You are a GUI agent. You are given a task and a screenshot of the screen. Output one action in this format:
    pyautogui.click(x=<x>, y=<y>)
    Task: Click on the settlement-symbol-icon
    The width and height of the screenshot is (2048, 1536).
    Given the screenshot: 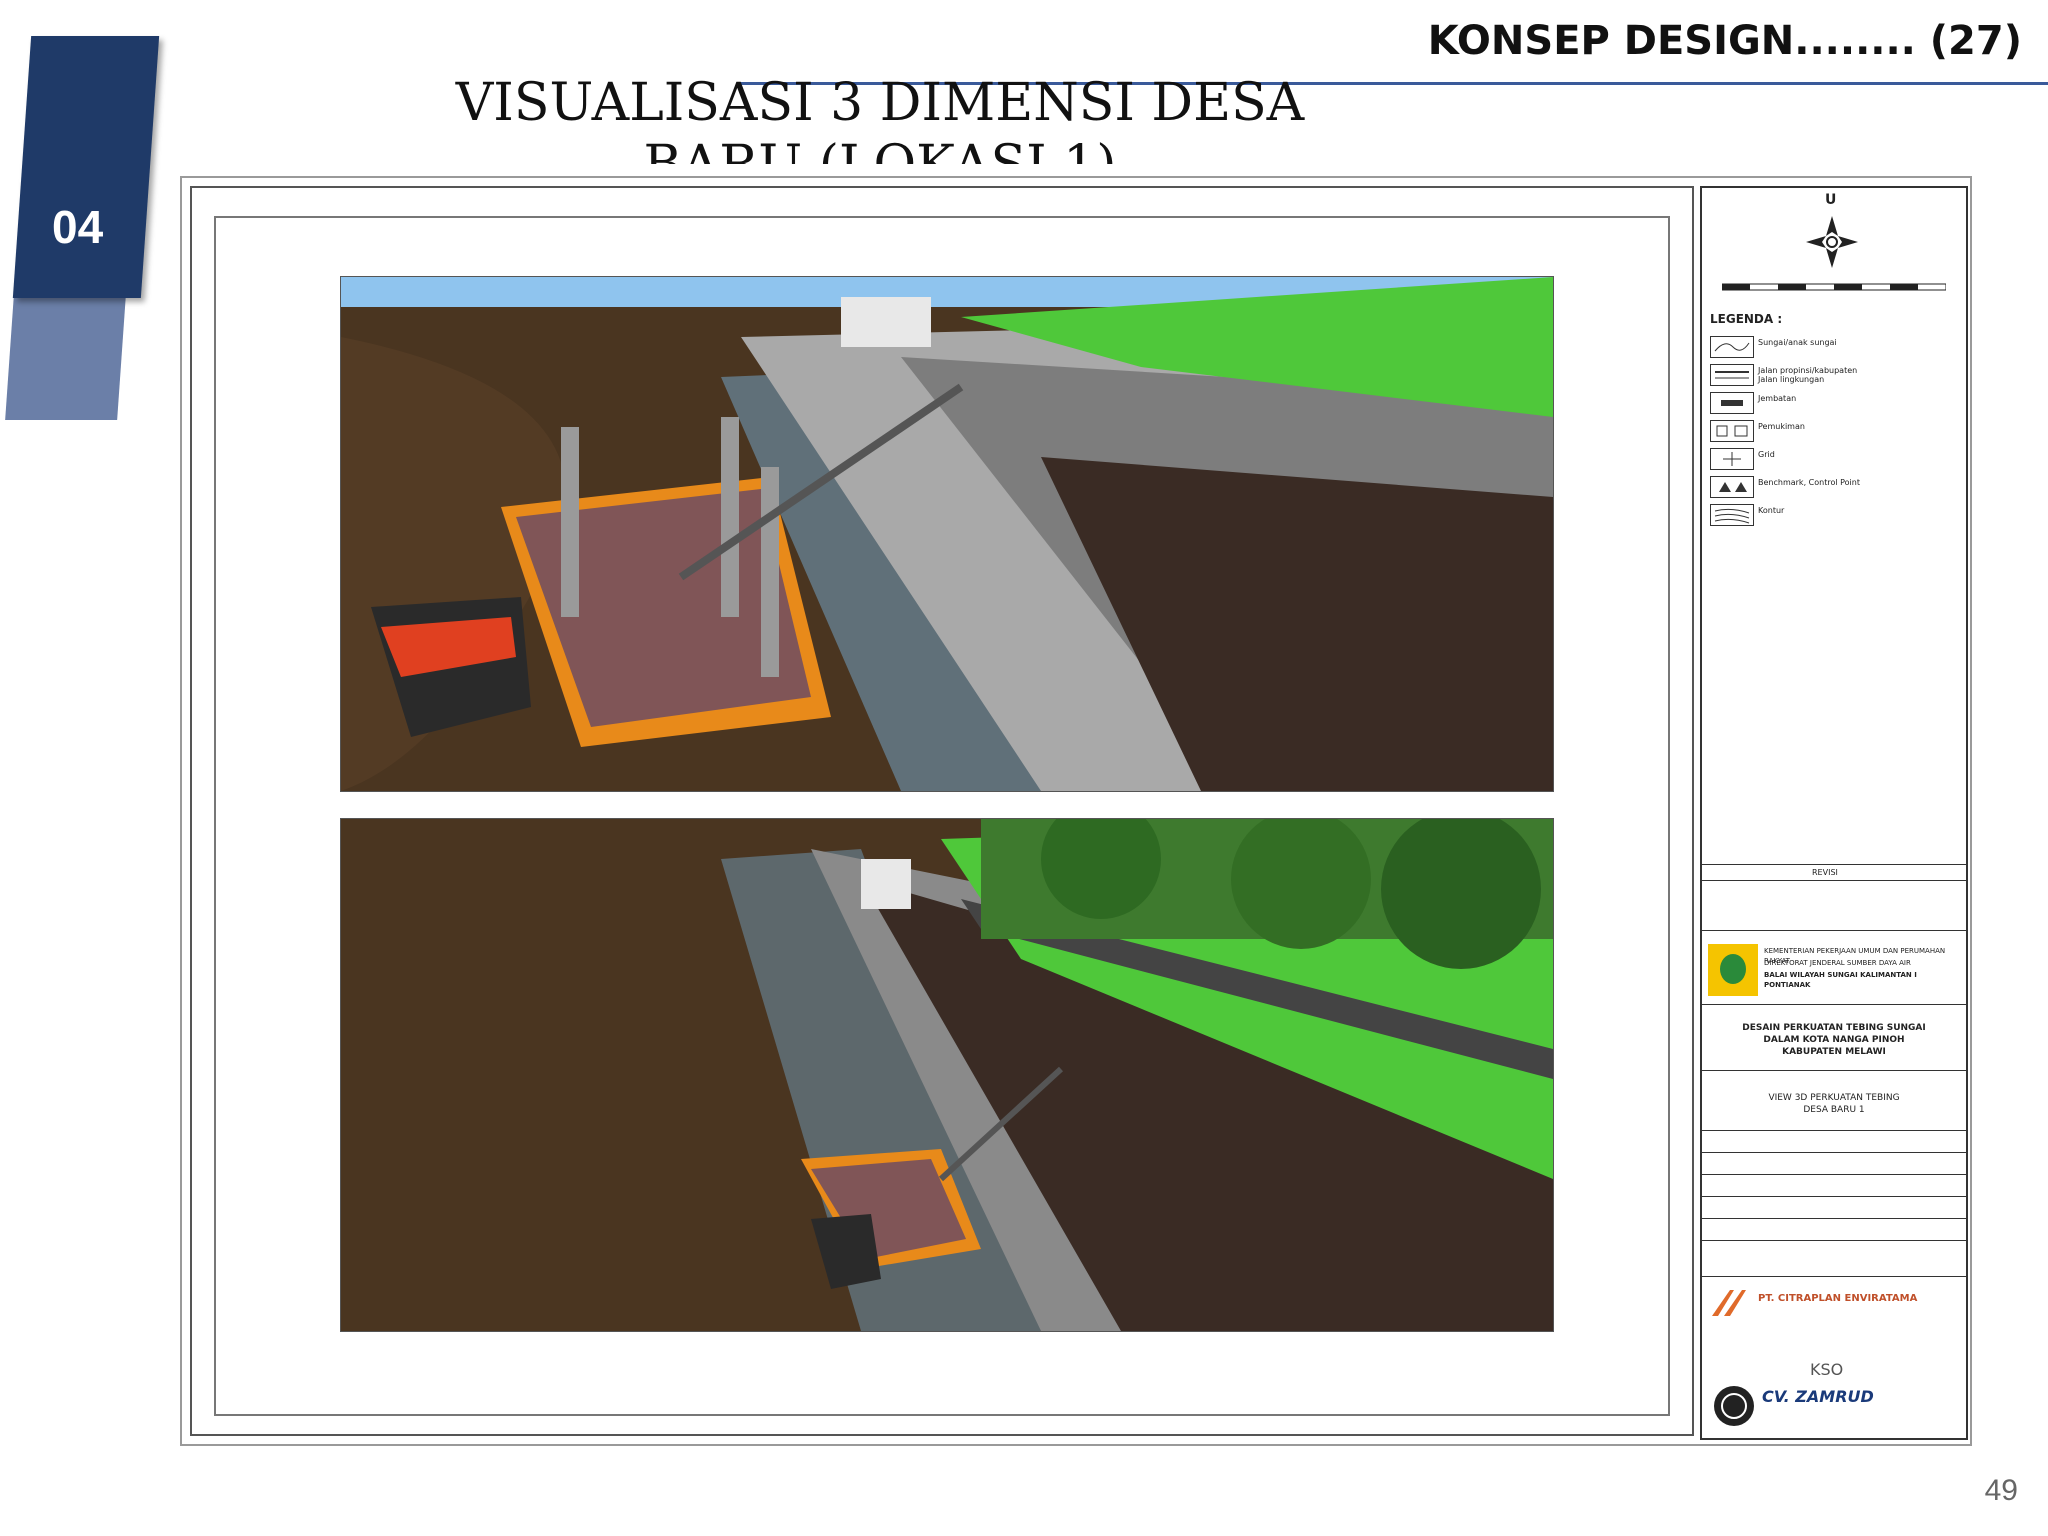 What is the action you would take?
    pyautogui.click(x=1732, y=431)
    